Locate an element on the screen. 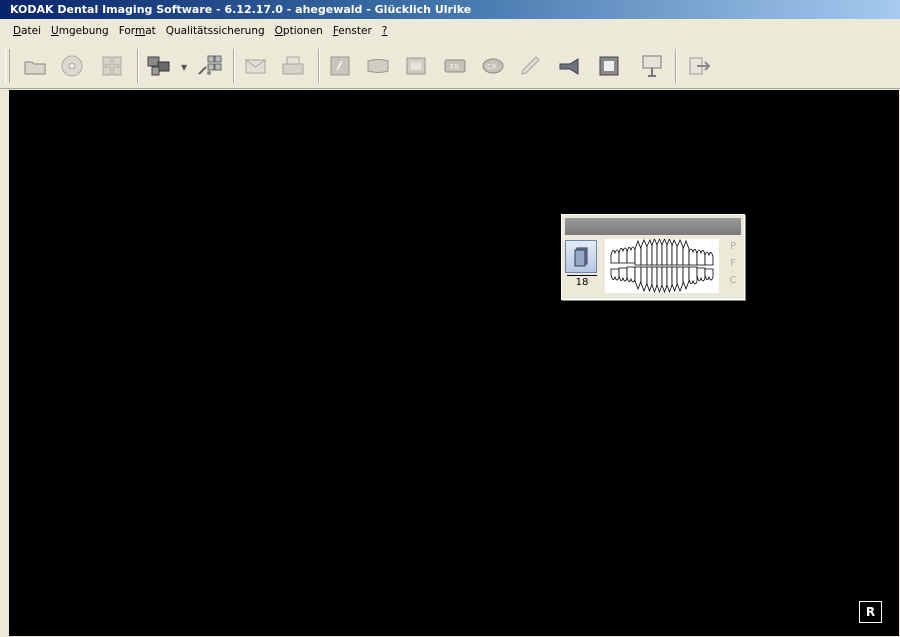 The image size is (900, 637). pen-draw-icon is located at coordinates (531, 66).